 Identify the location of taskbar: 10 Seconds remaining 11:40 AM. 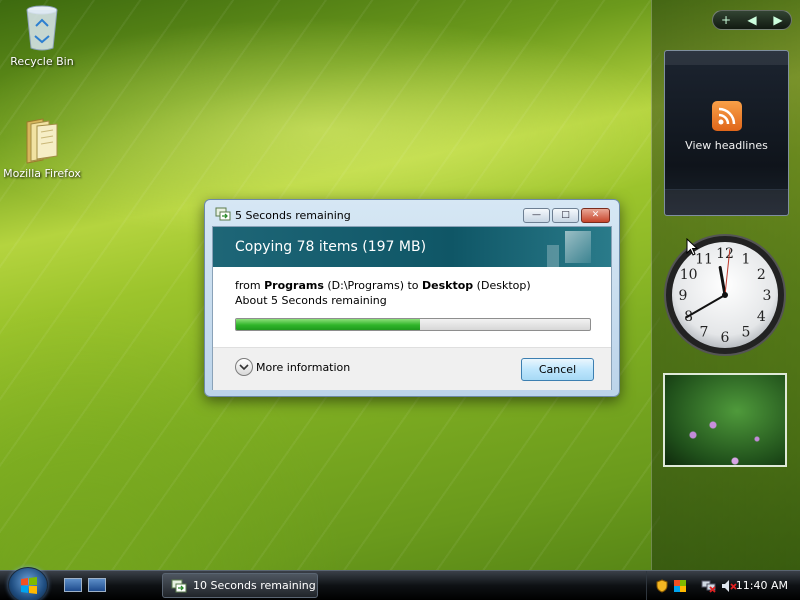
(400, 583).